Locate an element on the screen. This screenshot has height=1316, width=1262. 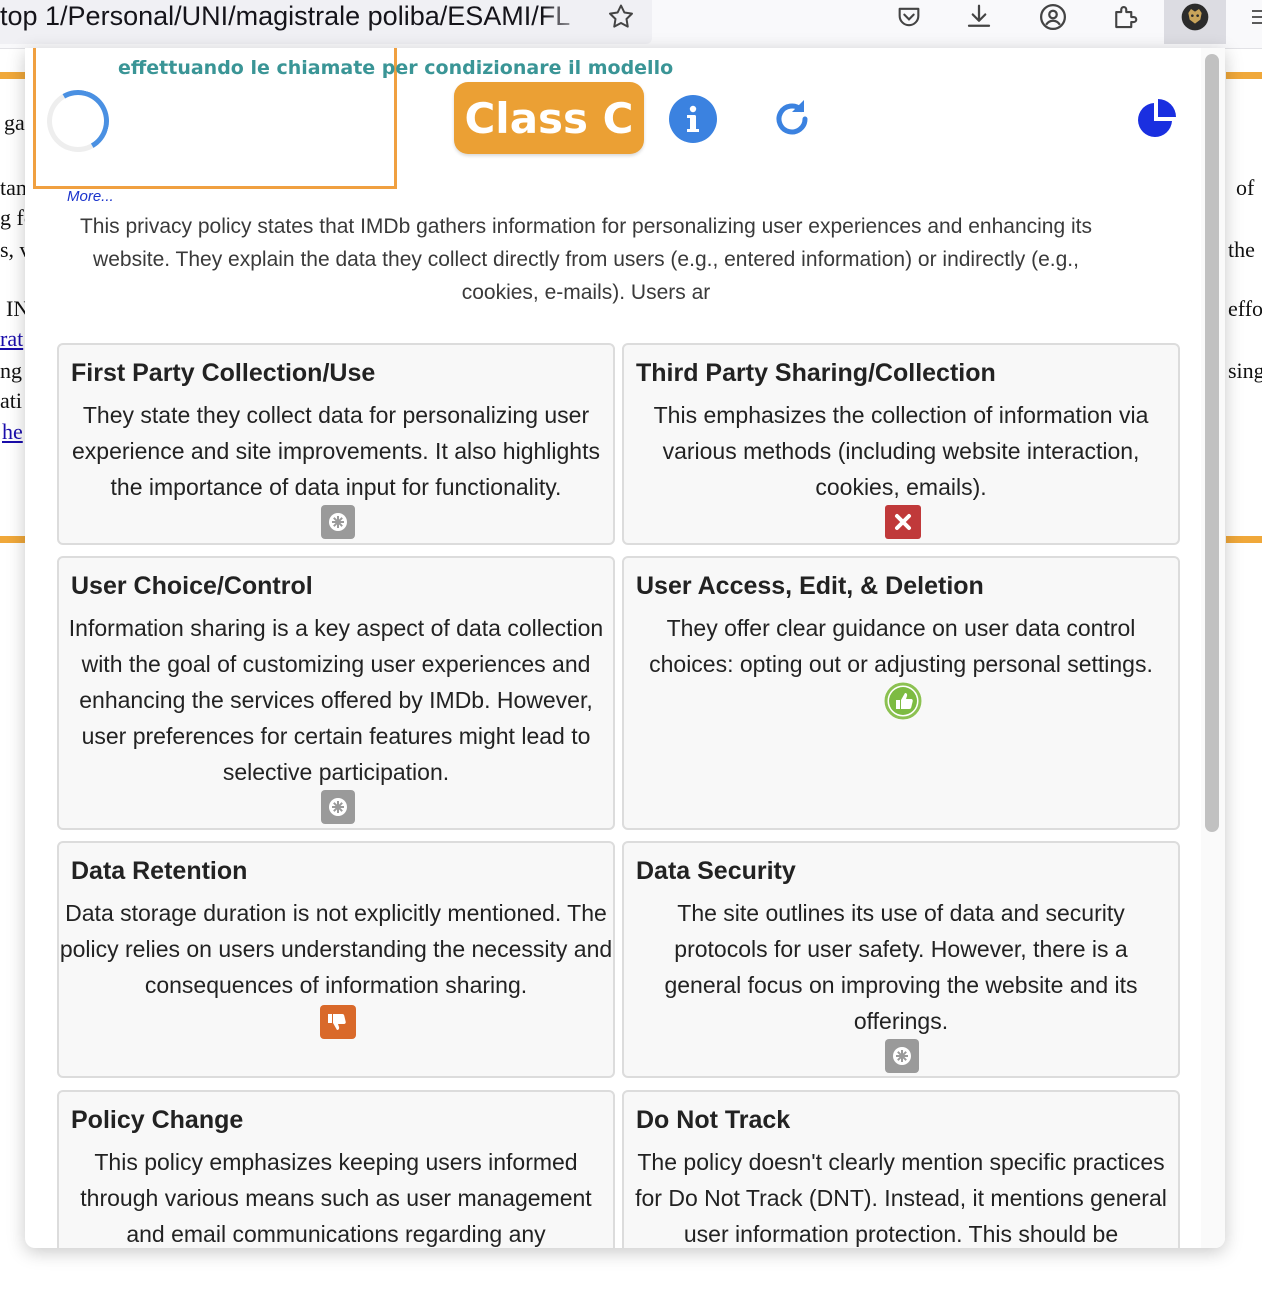
page-text-fragment: the is located at coordinates (1241, 249).